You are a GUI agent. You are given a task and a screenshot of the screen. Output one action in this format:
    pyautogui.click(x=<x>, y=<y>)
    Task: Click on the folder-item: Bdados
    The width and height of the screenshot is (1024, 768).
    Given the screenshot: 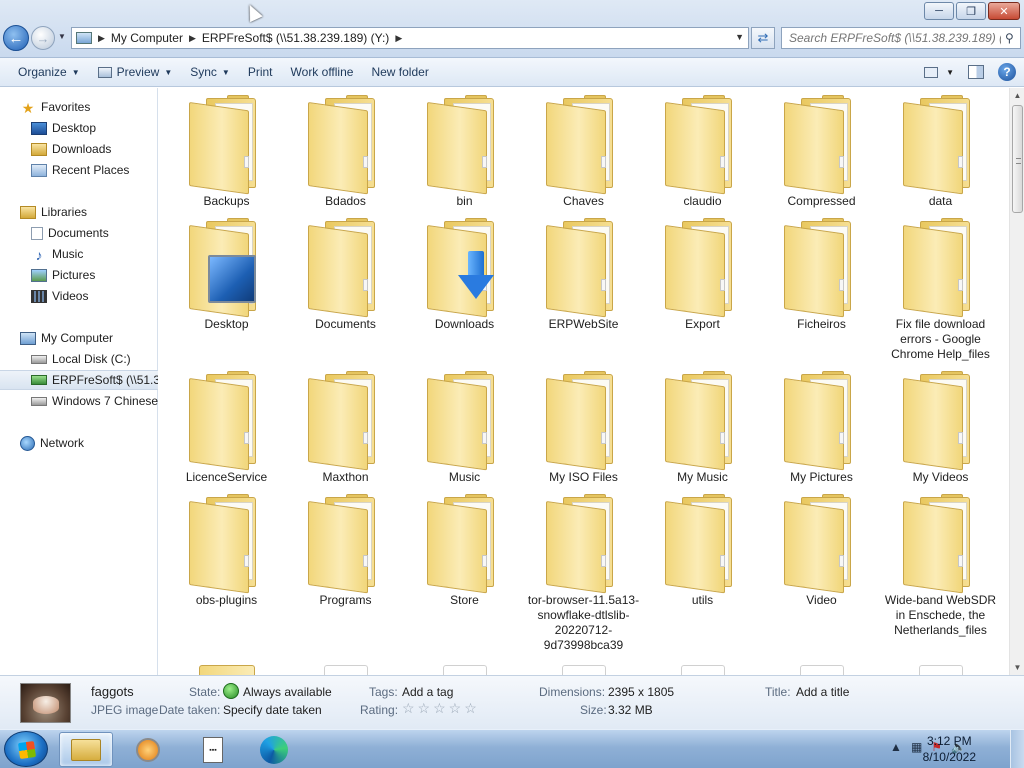 What is the action you would take?
    pyautogui.click(x=345, y=151)
    